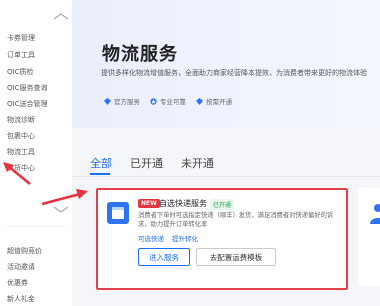  What do you see at coordinates (375, 214) in the screenshot?
I see `user-icon` at bounding box center [375, 214].